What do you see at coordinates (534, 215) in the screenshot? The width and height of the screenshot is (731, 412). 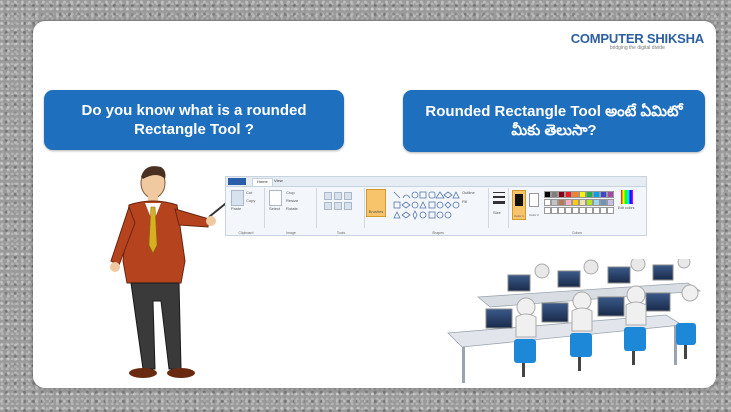 I see `color2-label: Color 2` at bounding box center [534, 215].